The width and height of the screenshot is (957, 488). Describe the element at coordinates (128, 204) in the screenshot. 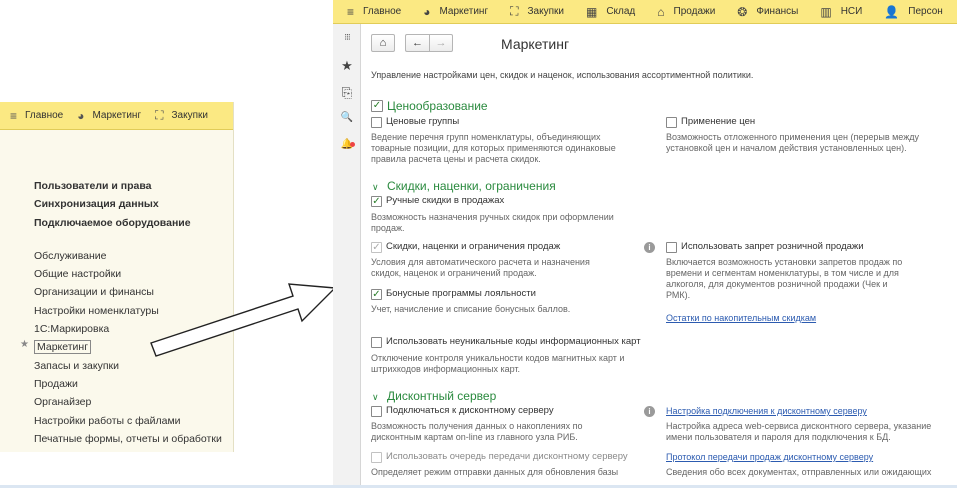

I see `menu-item-sync: Синхронизация данных` at that location.